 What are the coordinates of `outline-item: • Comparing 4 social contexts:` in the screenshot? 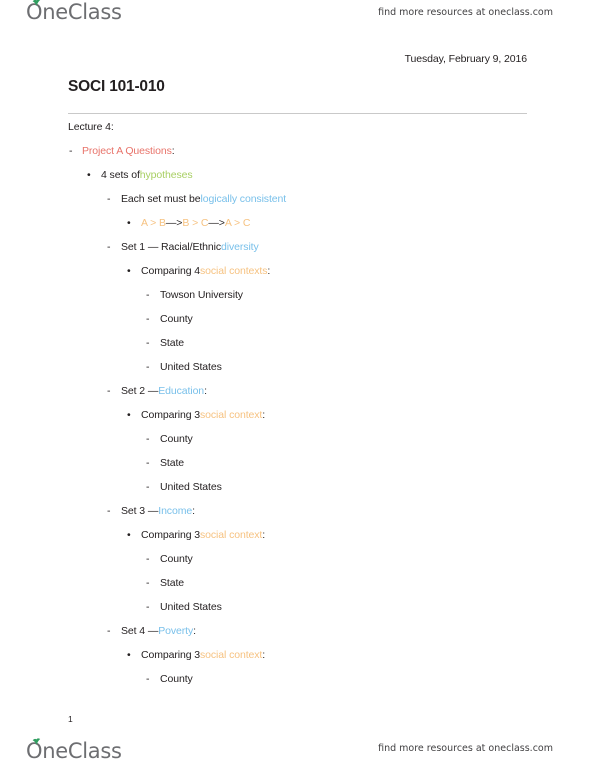 It's located at (311, 271).